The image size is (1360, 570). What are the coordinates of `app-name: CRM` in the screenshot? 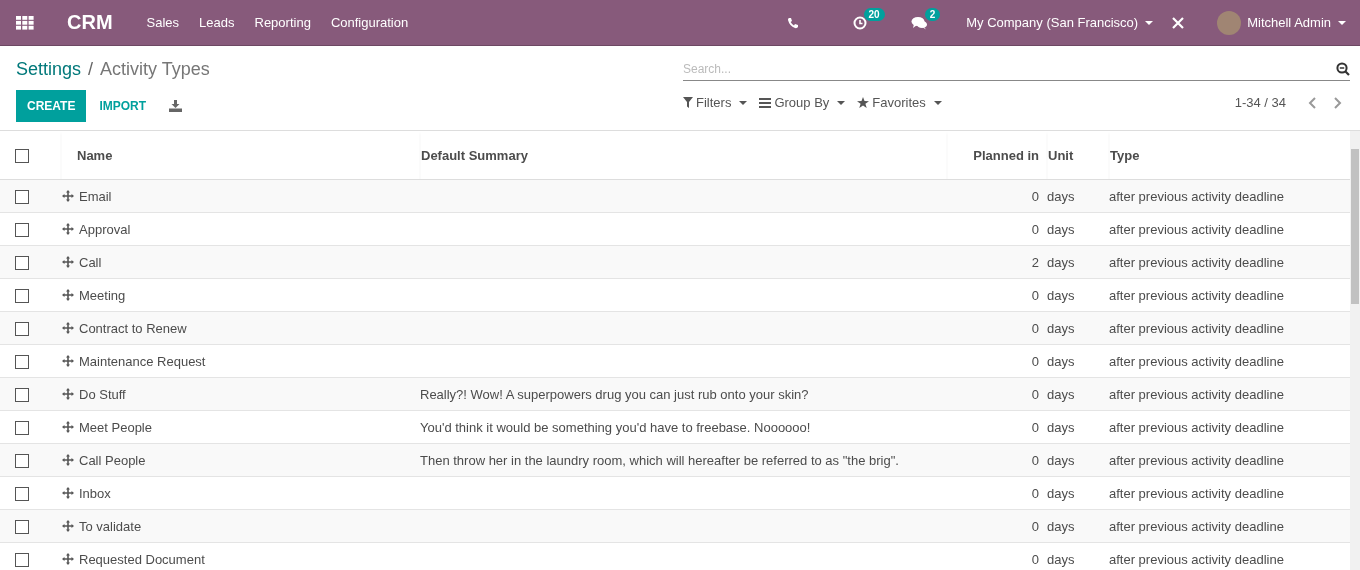 It's located at (90, 22).